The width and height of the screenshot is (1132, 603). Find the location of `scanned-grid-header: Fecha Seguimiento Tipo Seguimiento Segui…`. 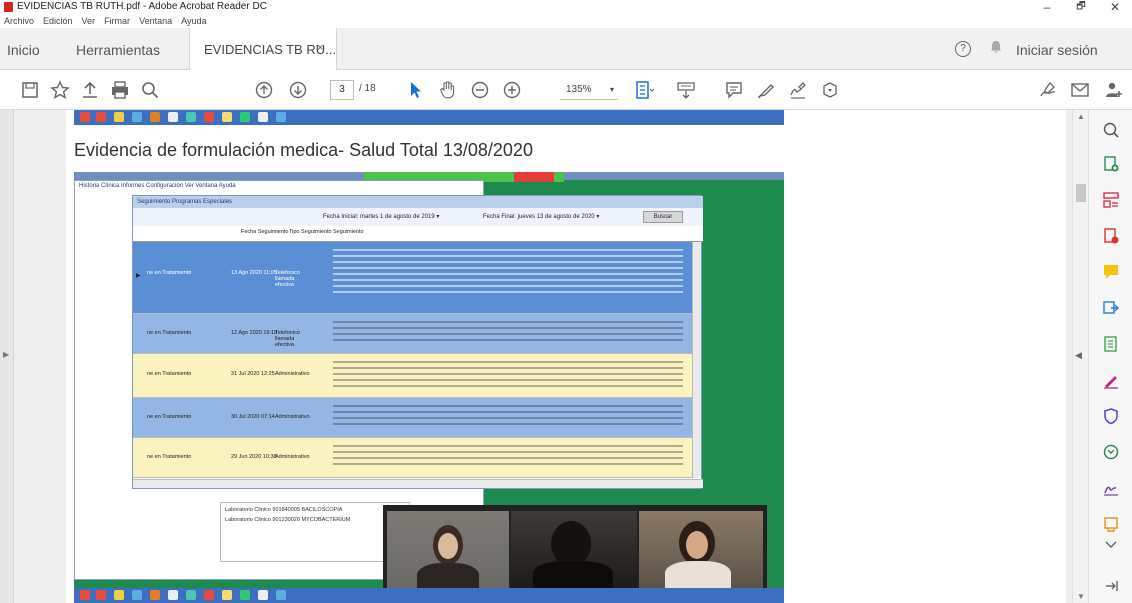

scanned-grid-header: Fecha Seguimiento Tipo Seguimiento Segui… is located at coordinates (418, 234).